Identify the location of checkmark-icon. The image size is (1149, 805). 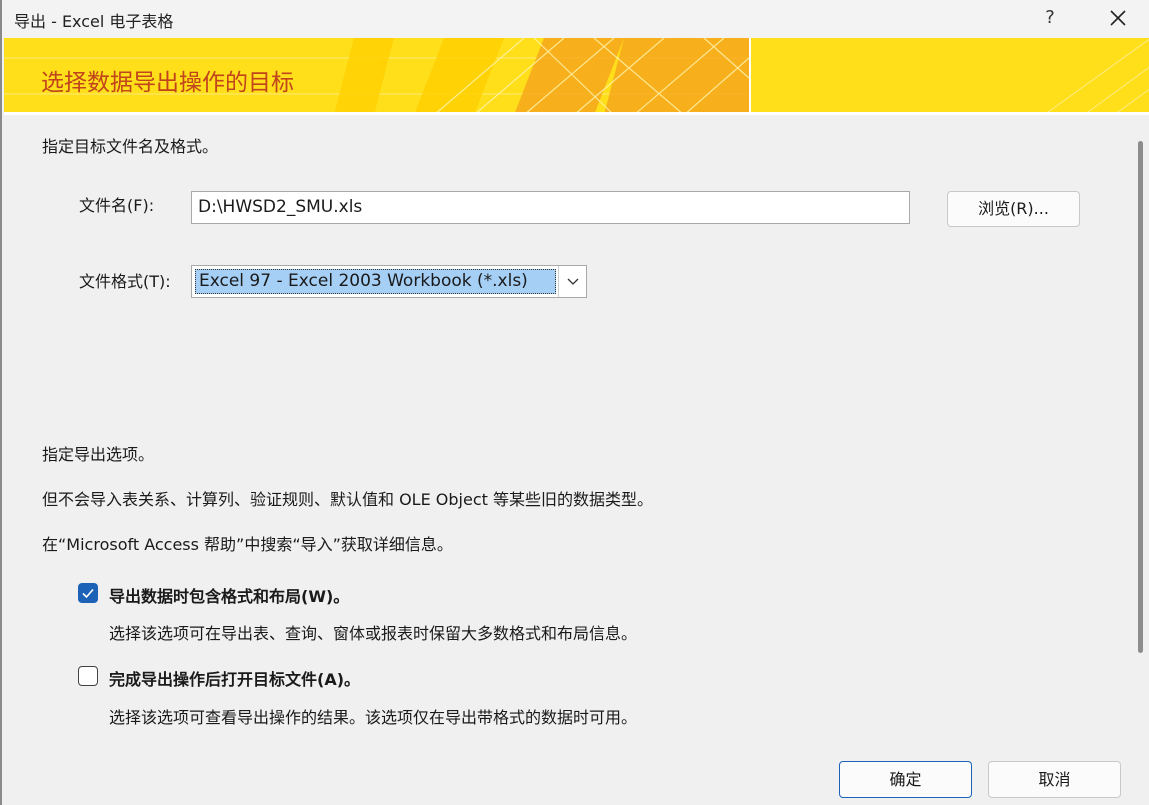
(88, 593).